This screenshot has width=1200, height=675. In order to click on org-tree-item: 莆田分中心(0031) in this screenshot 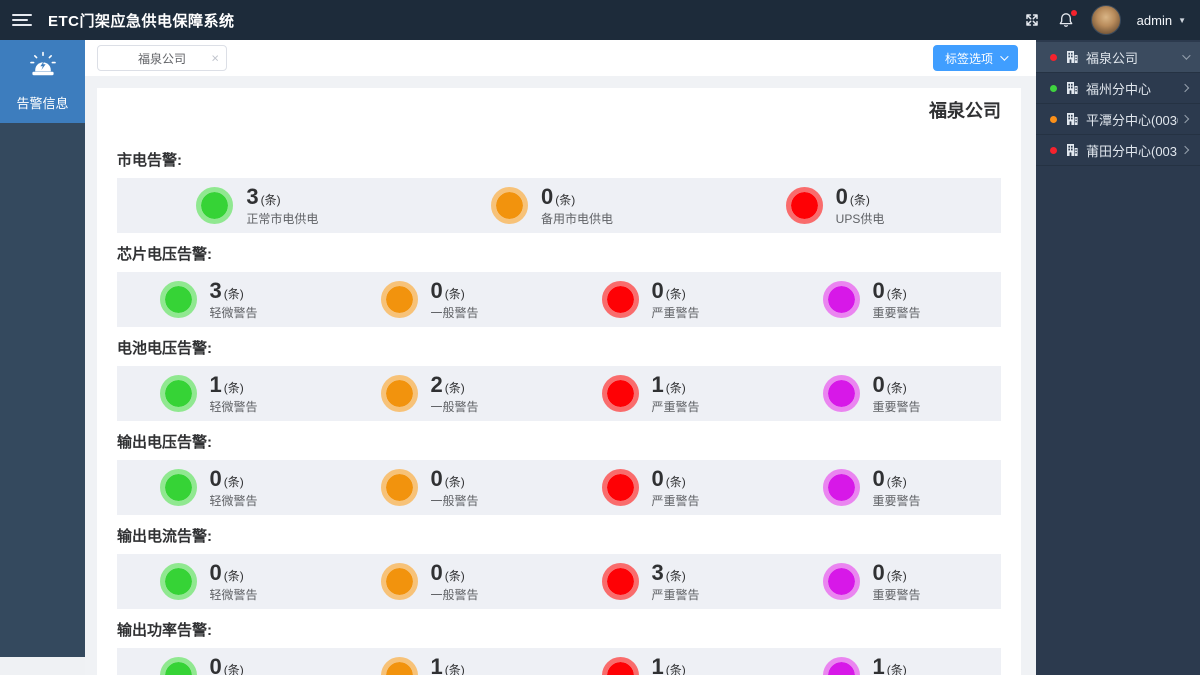, I will do `click(1118, 150)`.